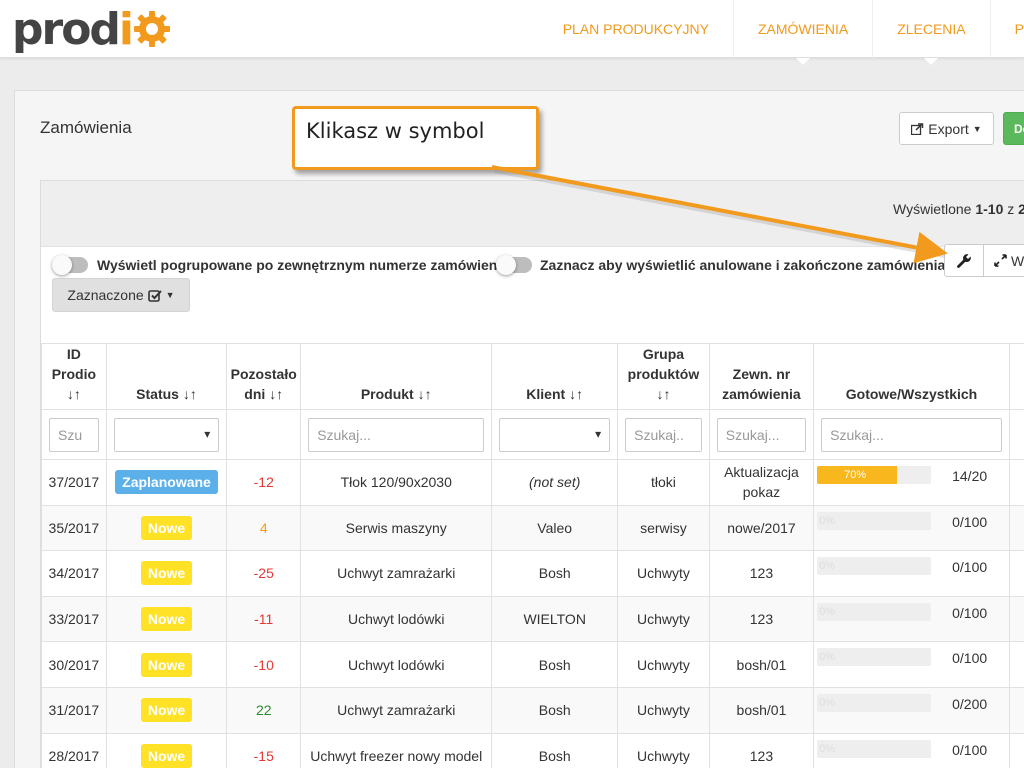  I want to click on fullscreen-label: W, so click(1017, 260).